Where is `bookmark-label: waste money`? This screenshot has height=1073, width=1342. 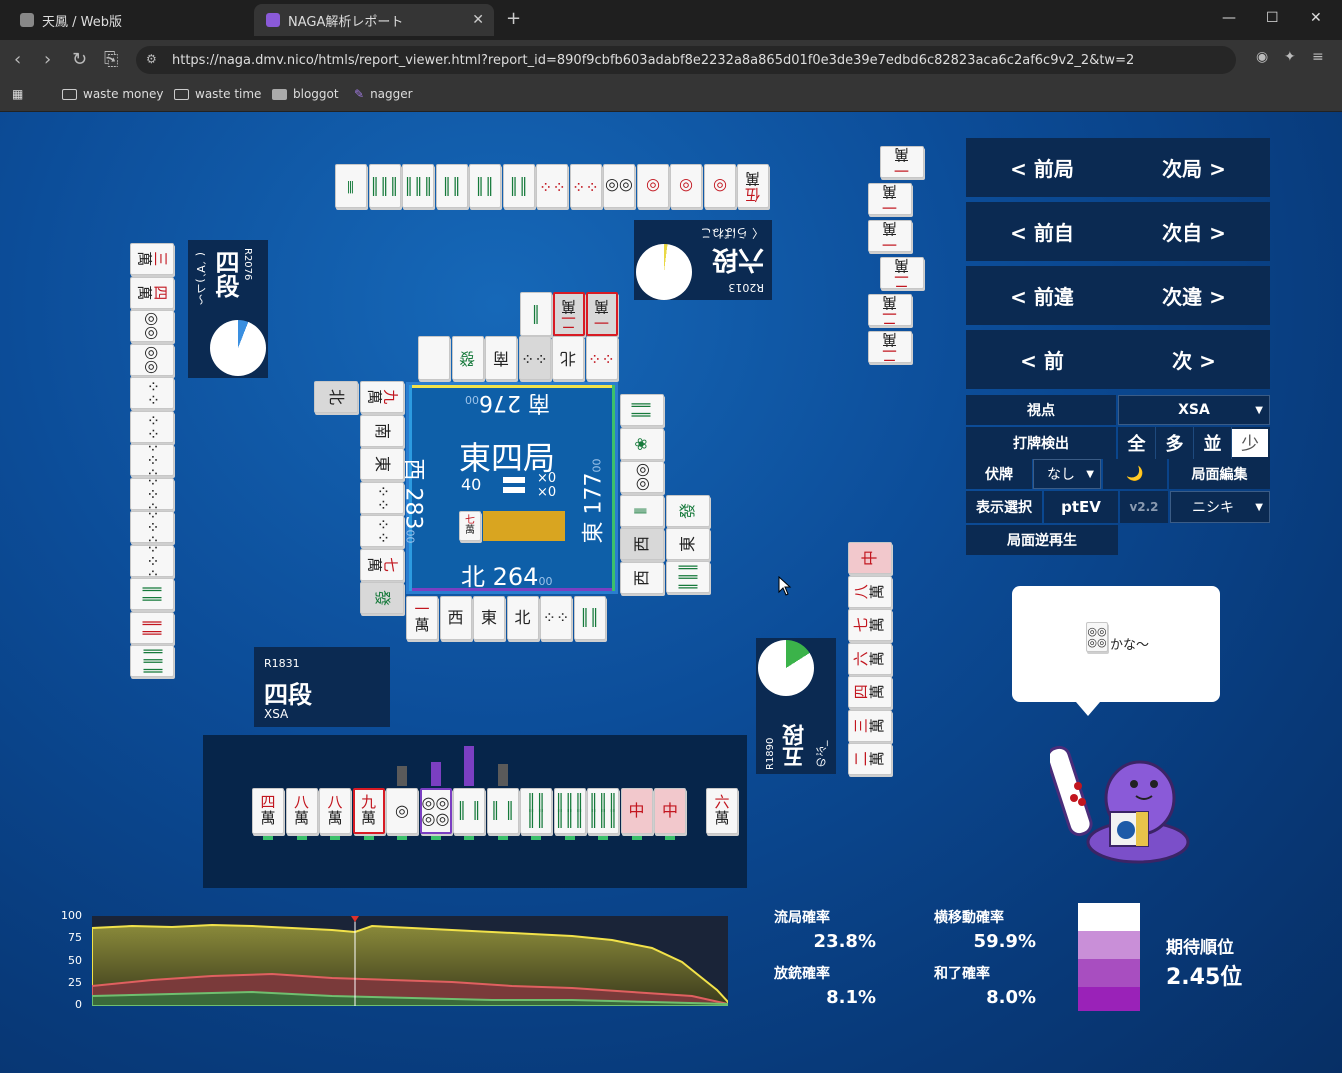
bookmark-label: waste money is located at coordinates (123, 94).